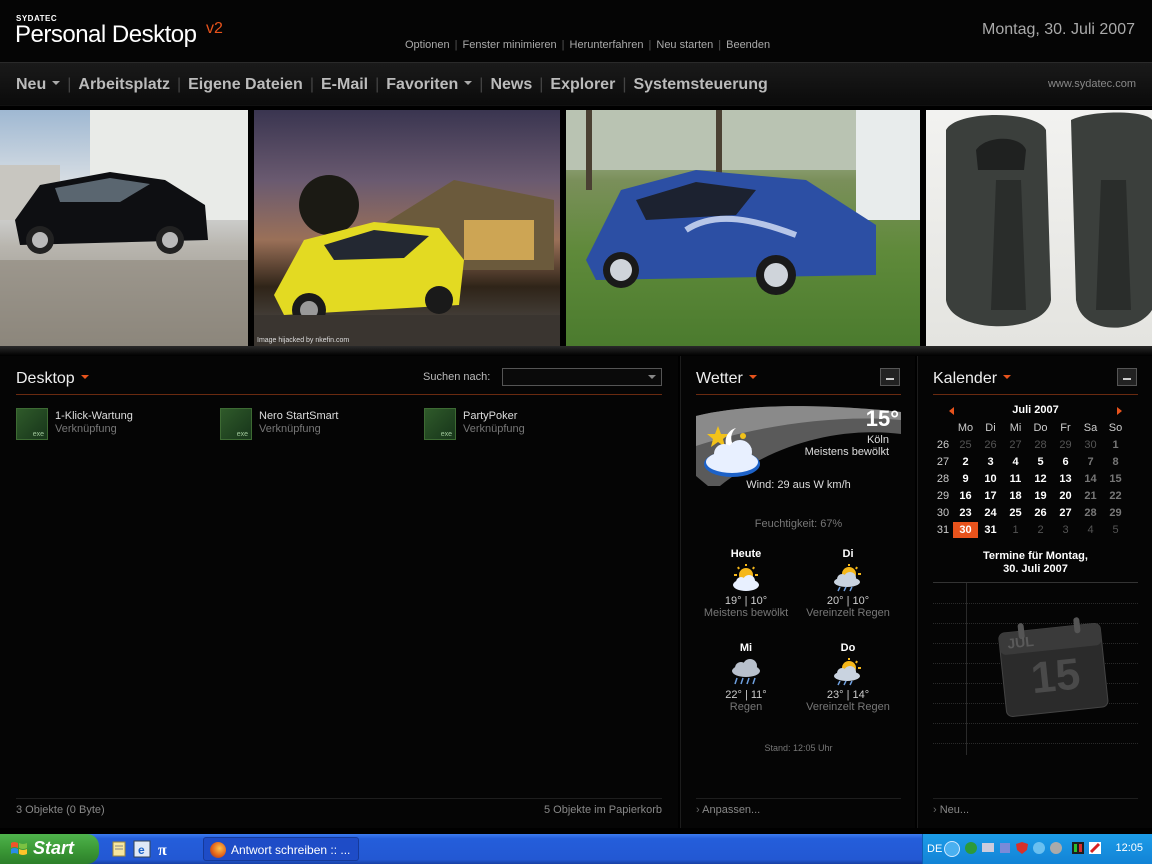 The image size is (1152, 864). I want to click on menu-neu-starten: Neu starten, so click(684, 45).